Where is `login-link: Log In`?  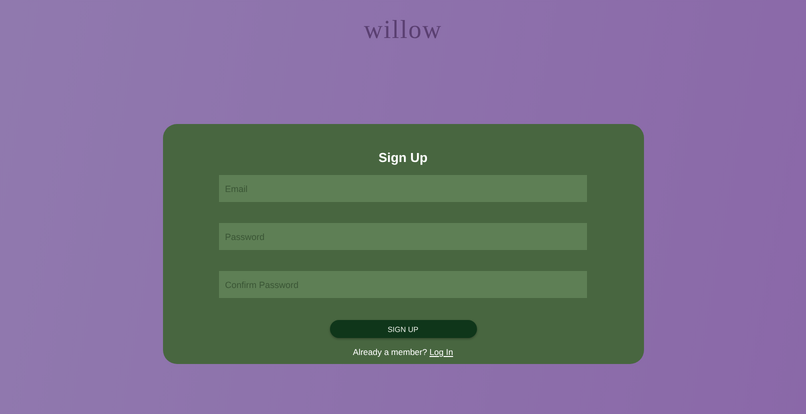 login-link: Log In is located at coordinates (441, 352).